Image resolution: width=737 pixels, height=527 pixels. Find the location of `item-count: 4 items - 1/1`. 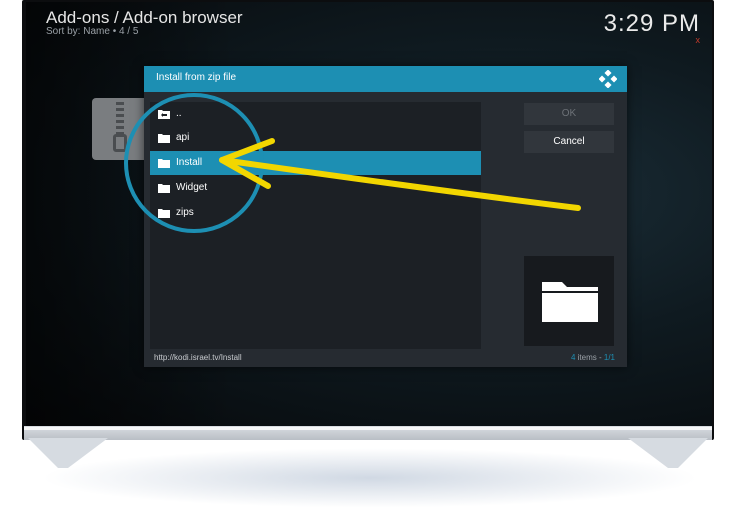

item-count: 4 items - 1/1 is located at coordinates (592, 357).